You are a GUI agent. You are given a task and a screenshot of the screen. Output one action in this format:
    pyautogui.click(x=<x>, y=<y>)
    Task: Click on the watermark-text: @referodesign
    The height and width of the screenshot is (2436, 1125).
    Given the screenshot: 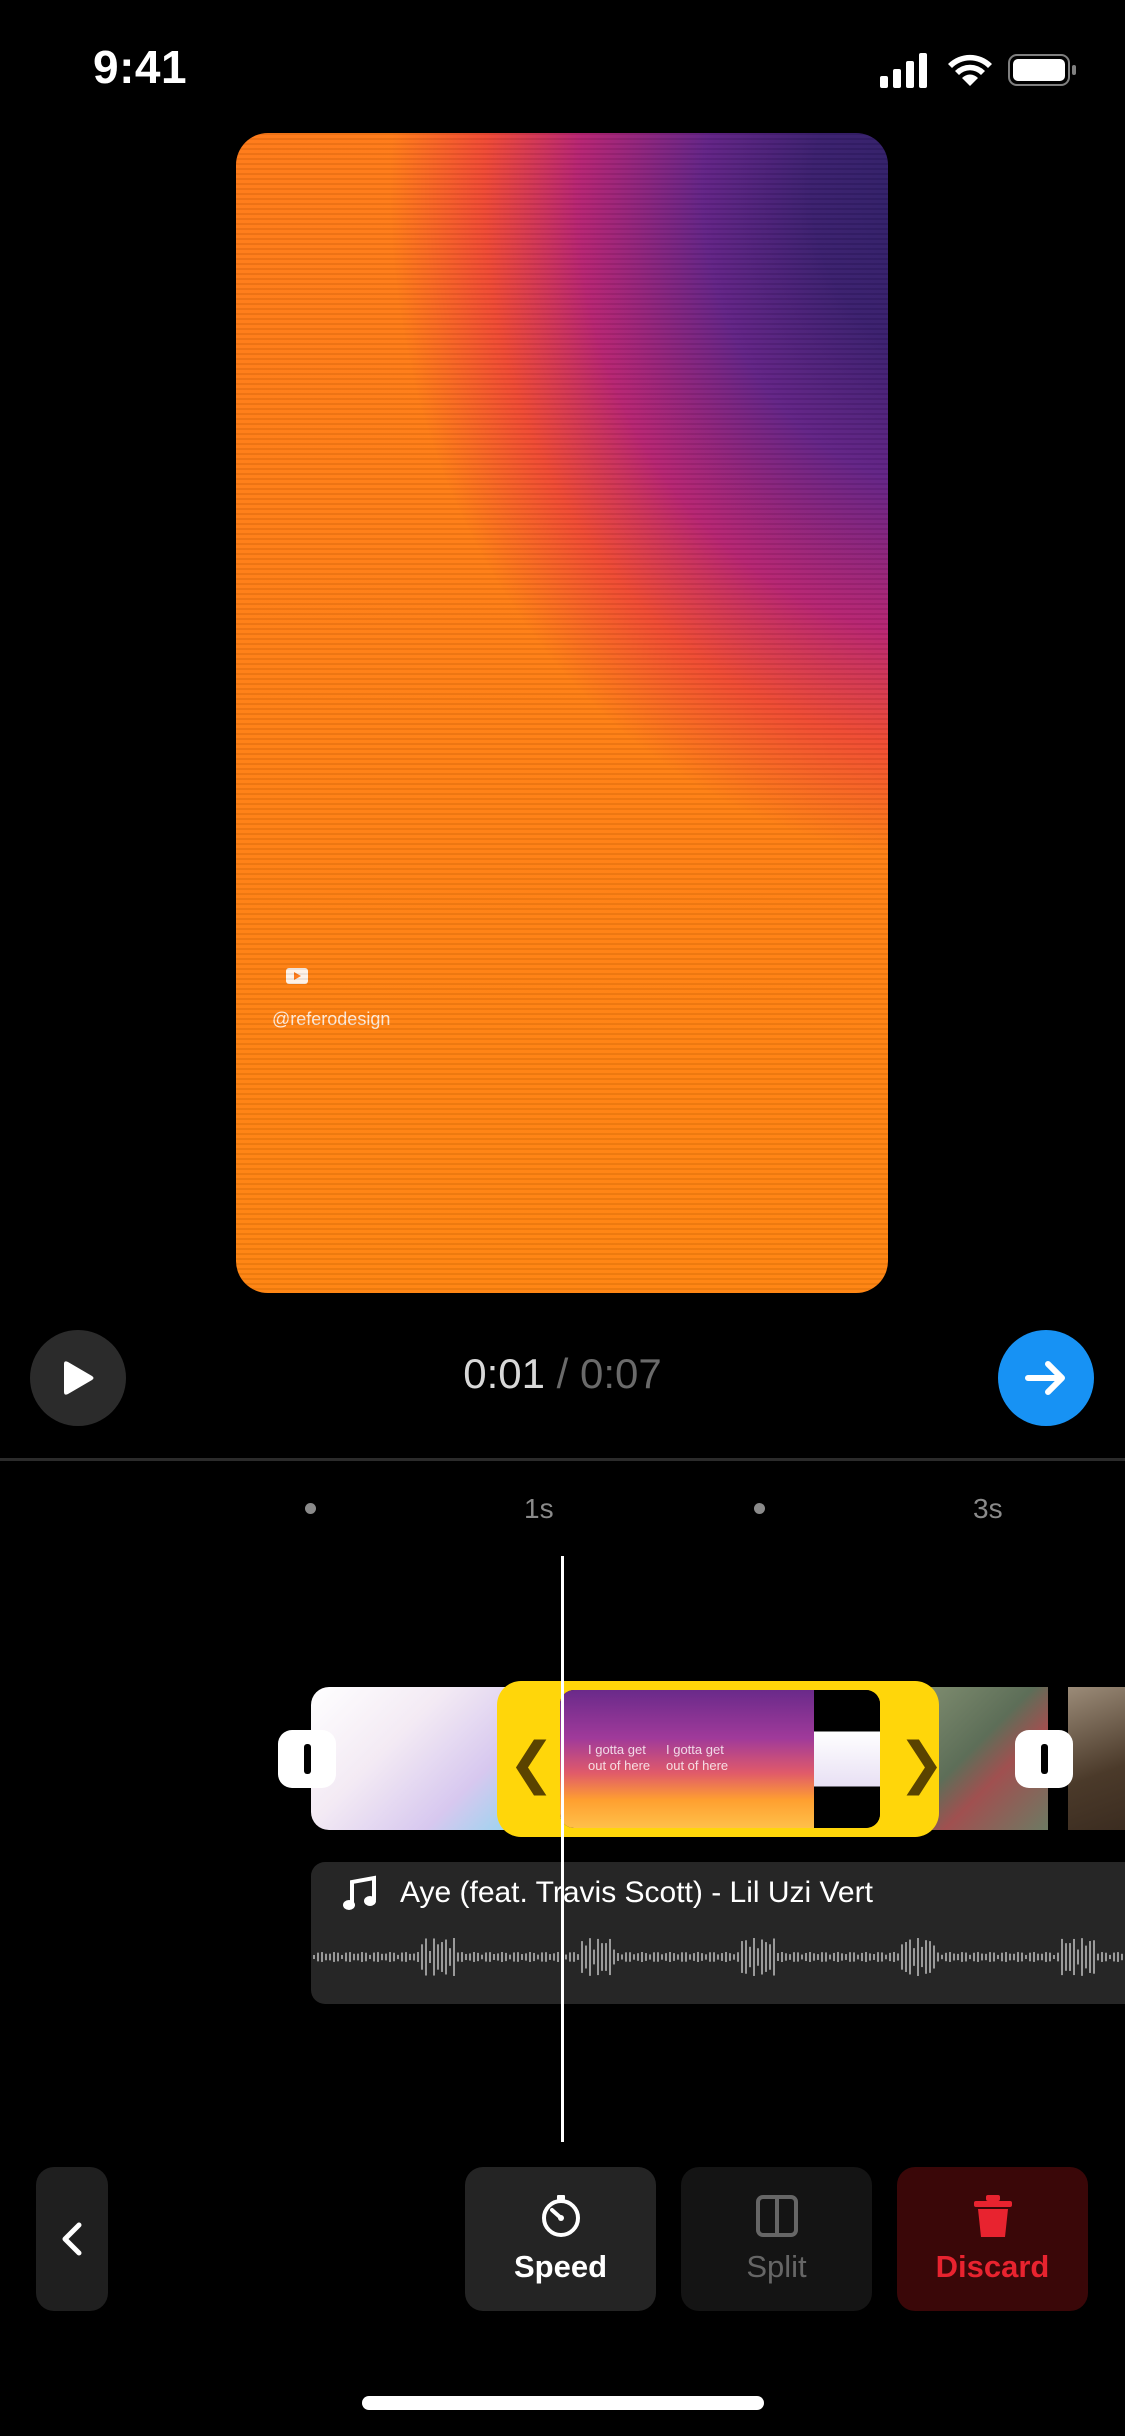 What is the action you would take?
    pyautogui.click(x=331, y=1019)
    